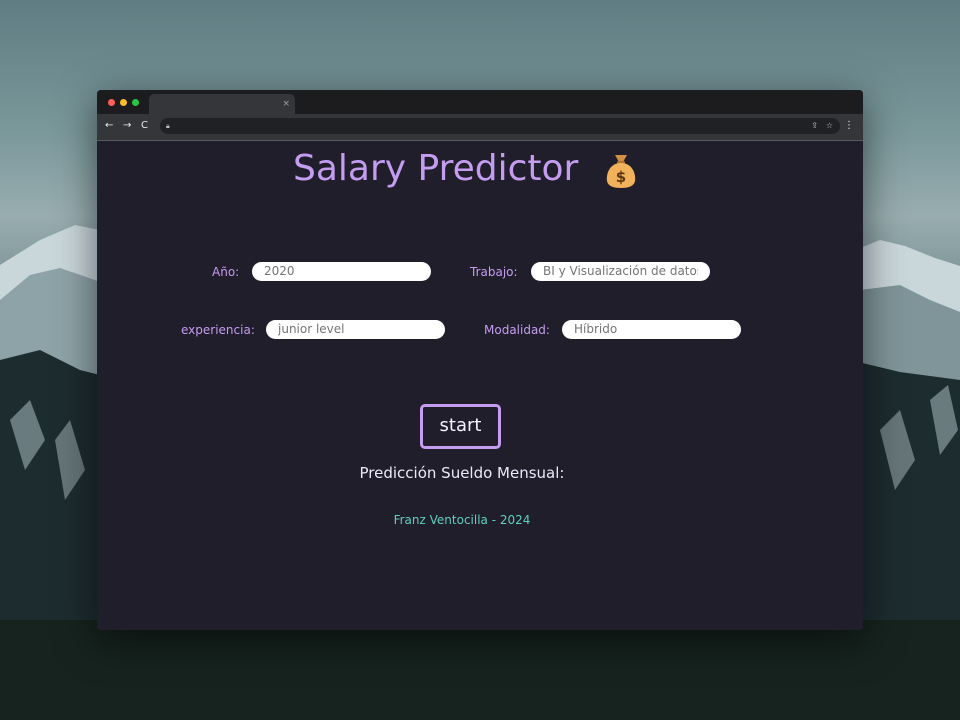 Image resolution: width=960 pixels, height=720 pixels. What do you see at coordinates (500, 126) in the screenshot?
I see `address-bar: 🔒︎ ⇪ ☆` at bounding box center [500, 126].